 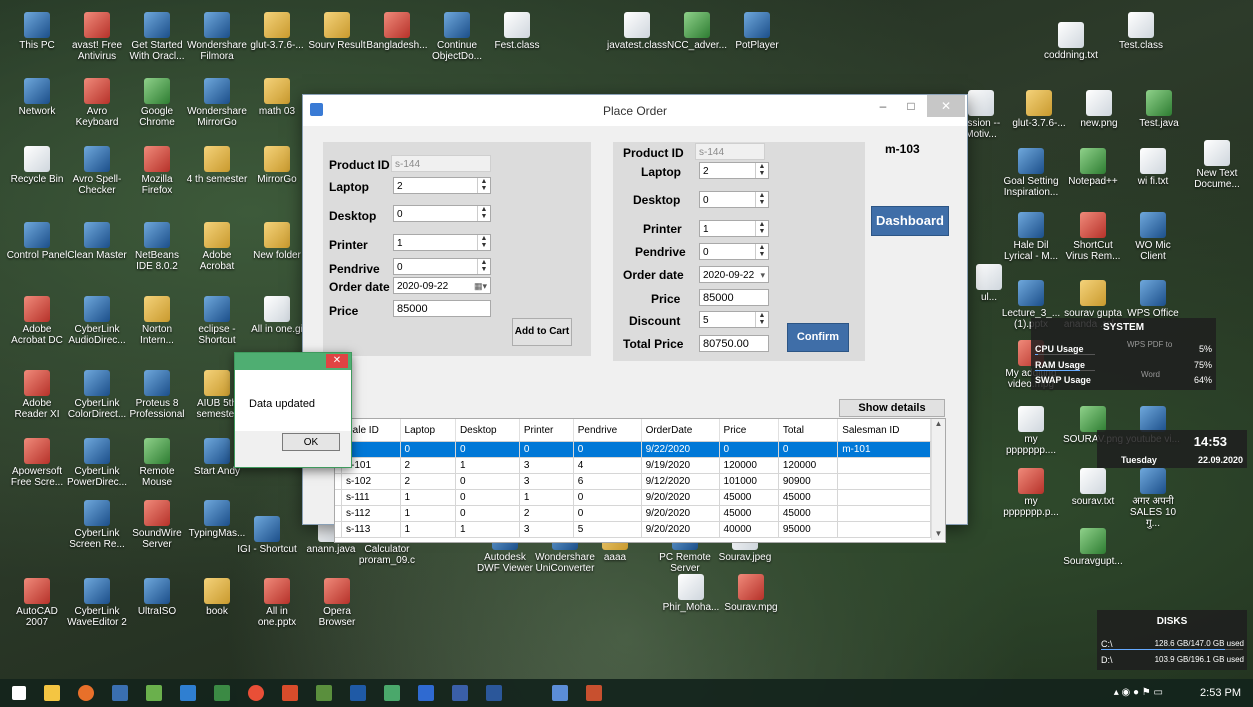 I want to click on desktop-icon: Remote Mouse, so click(x=157, y=463).